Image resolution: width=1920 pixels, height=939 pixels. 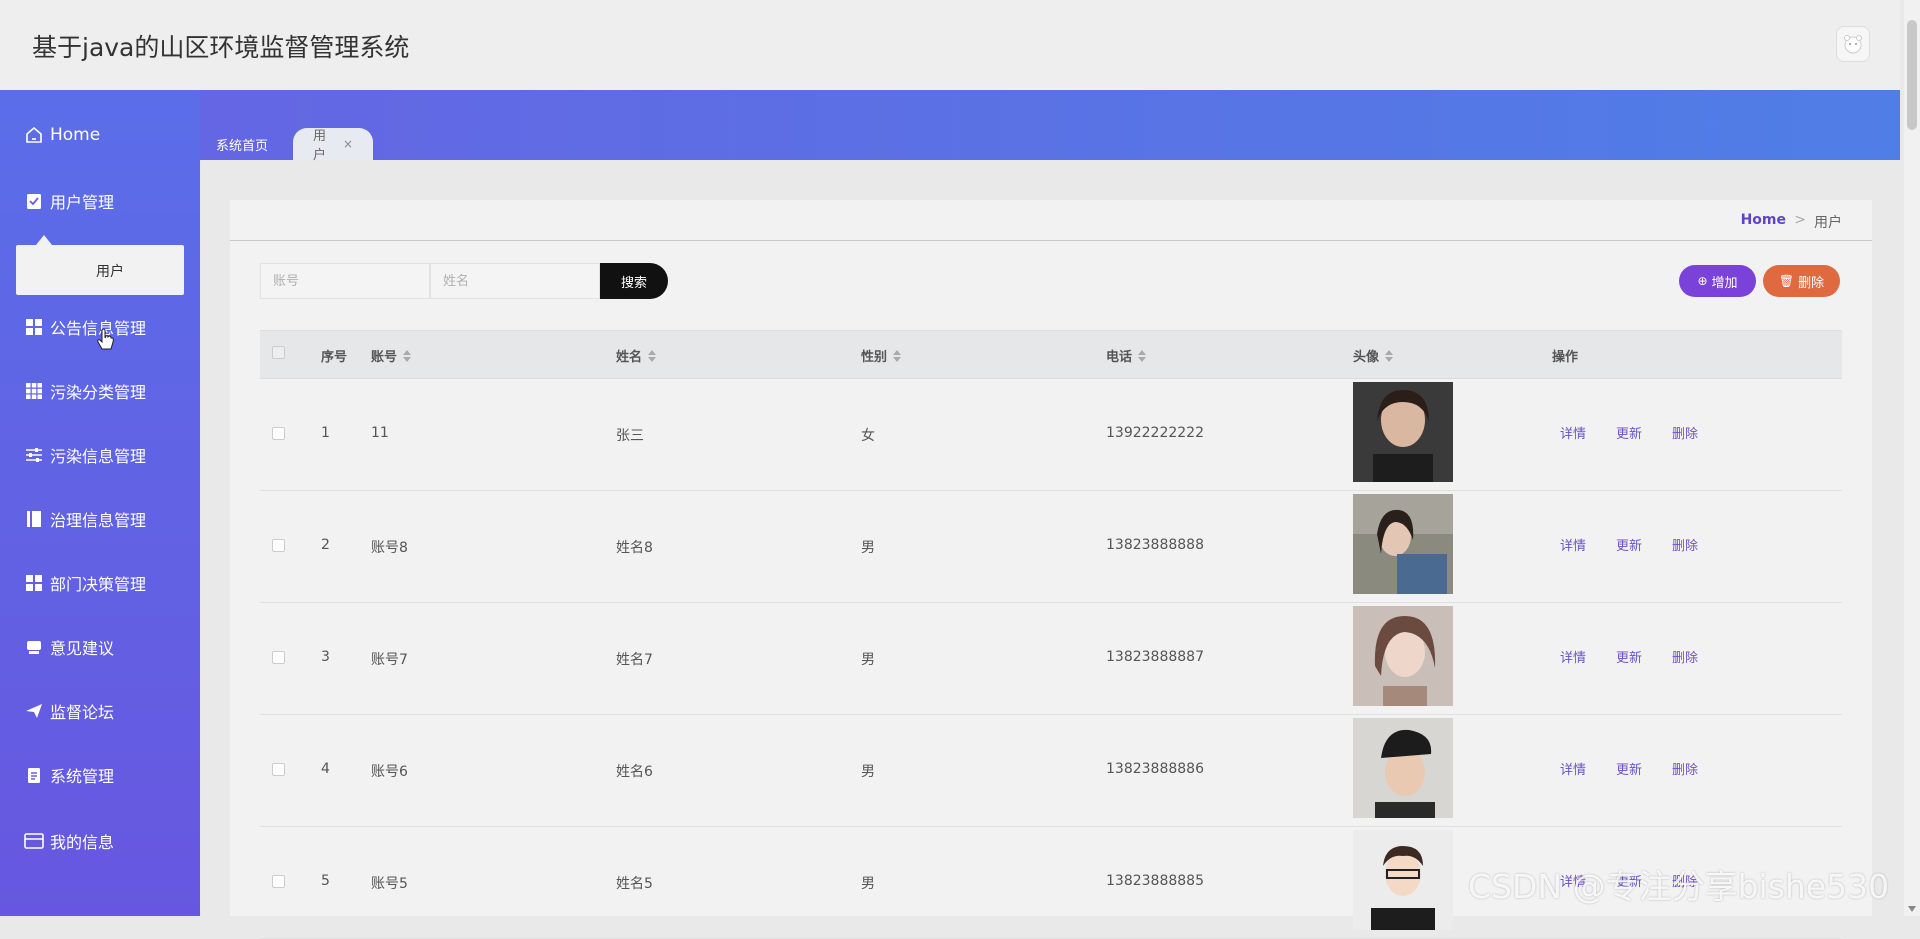 What do you see at coordinates (1912, 458) in the screenshot?
I see `scrollbar` at bounding box center [1912, 458].